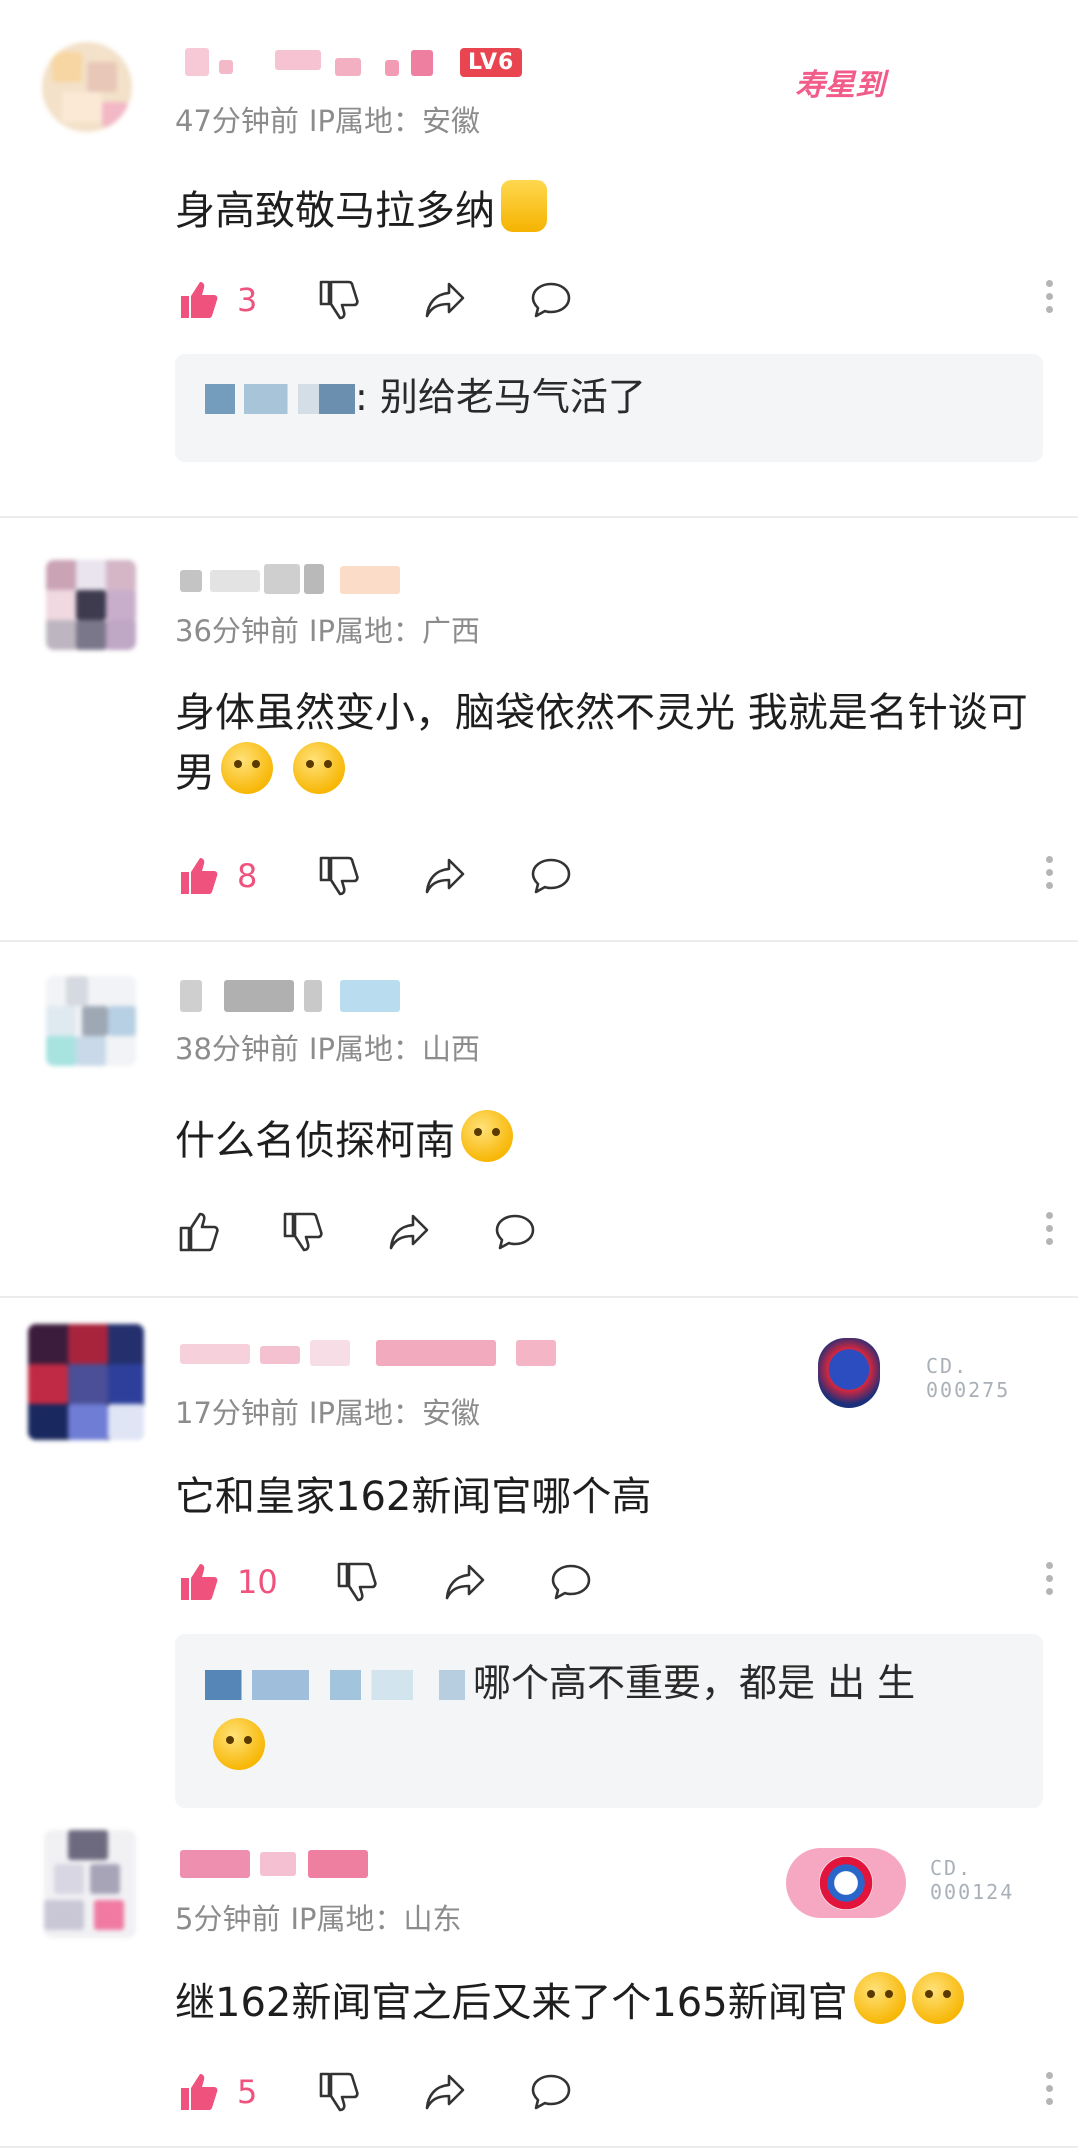  I want to click on comment-time: 47分钟前, so click(237, 121).